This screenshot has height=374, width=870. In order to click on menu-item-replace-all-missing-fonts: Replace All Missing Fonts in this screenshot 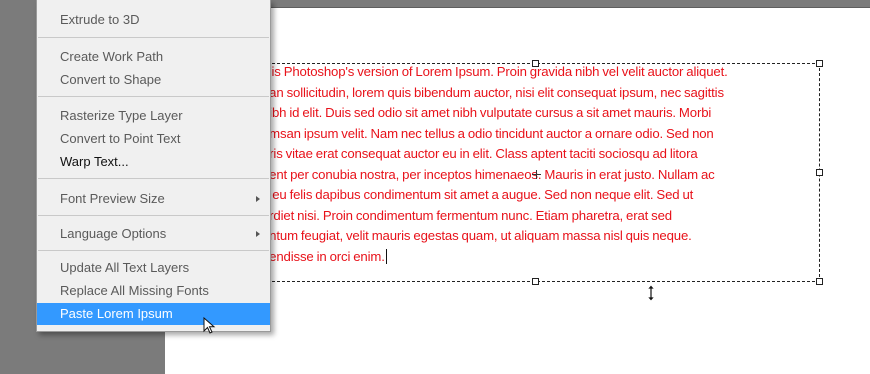, I will do `click(153, 291)`.